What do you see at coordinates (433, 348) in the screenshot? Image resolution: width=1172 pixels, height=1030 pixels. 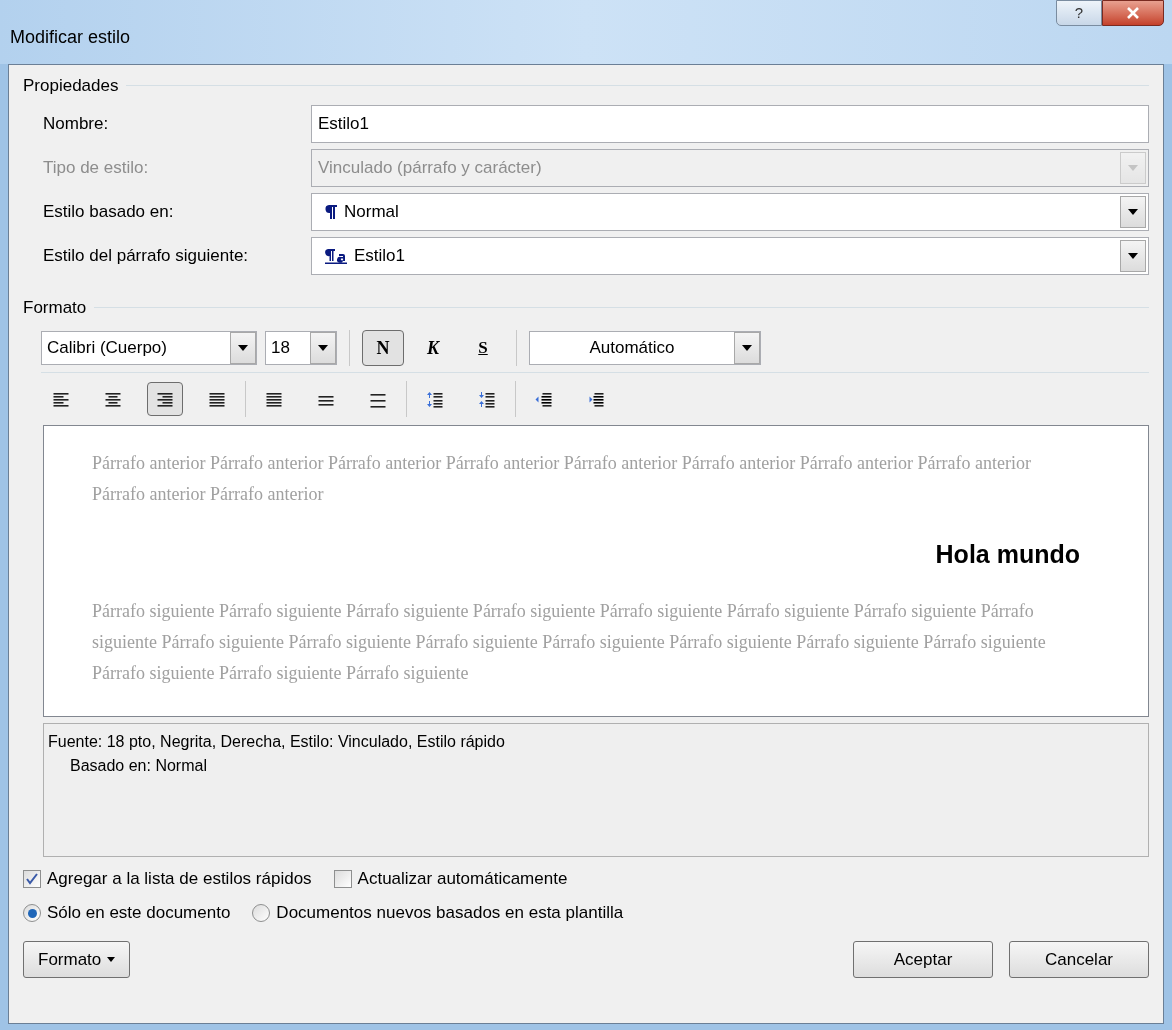 I see `italic-button: K` at bounding box center [433, 348].